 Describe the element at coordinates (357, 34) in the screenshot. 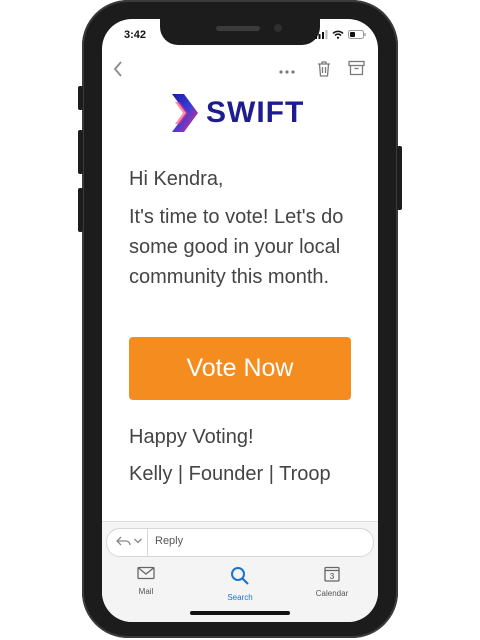

I see `battery-icon` at that location.